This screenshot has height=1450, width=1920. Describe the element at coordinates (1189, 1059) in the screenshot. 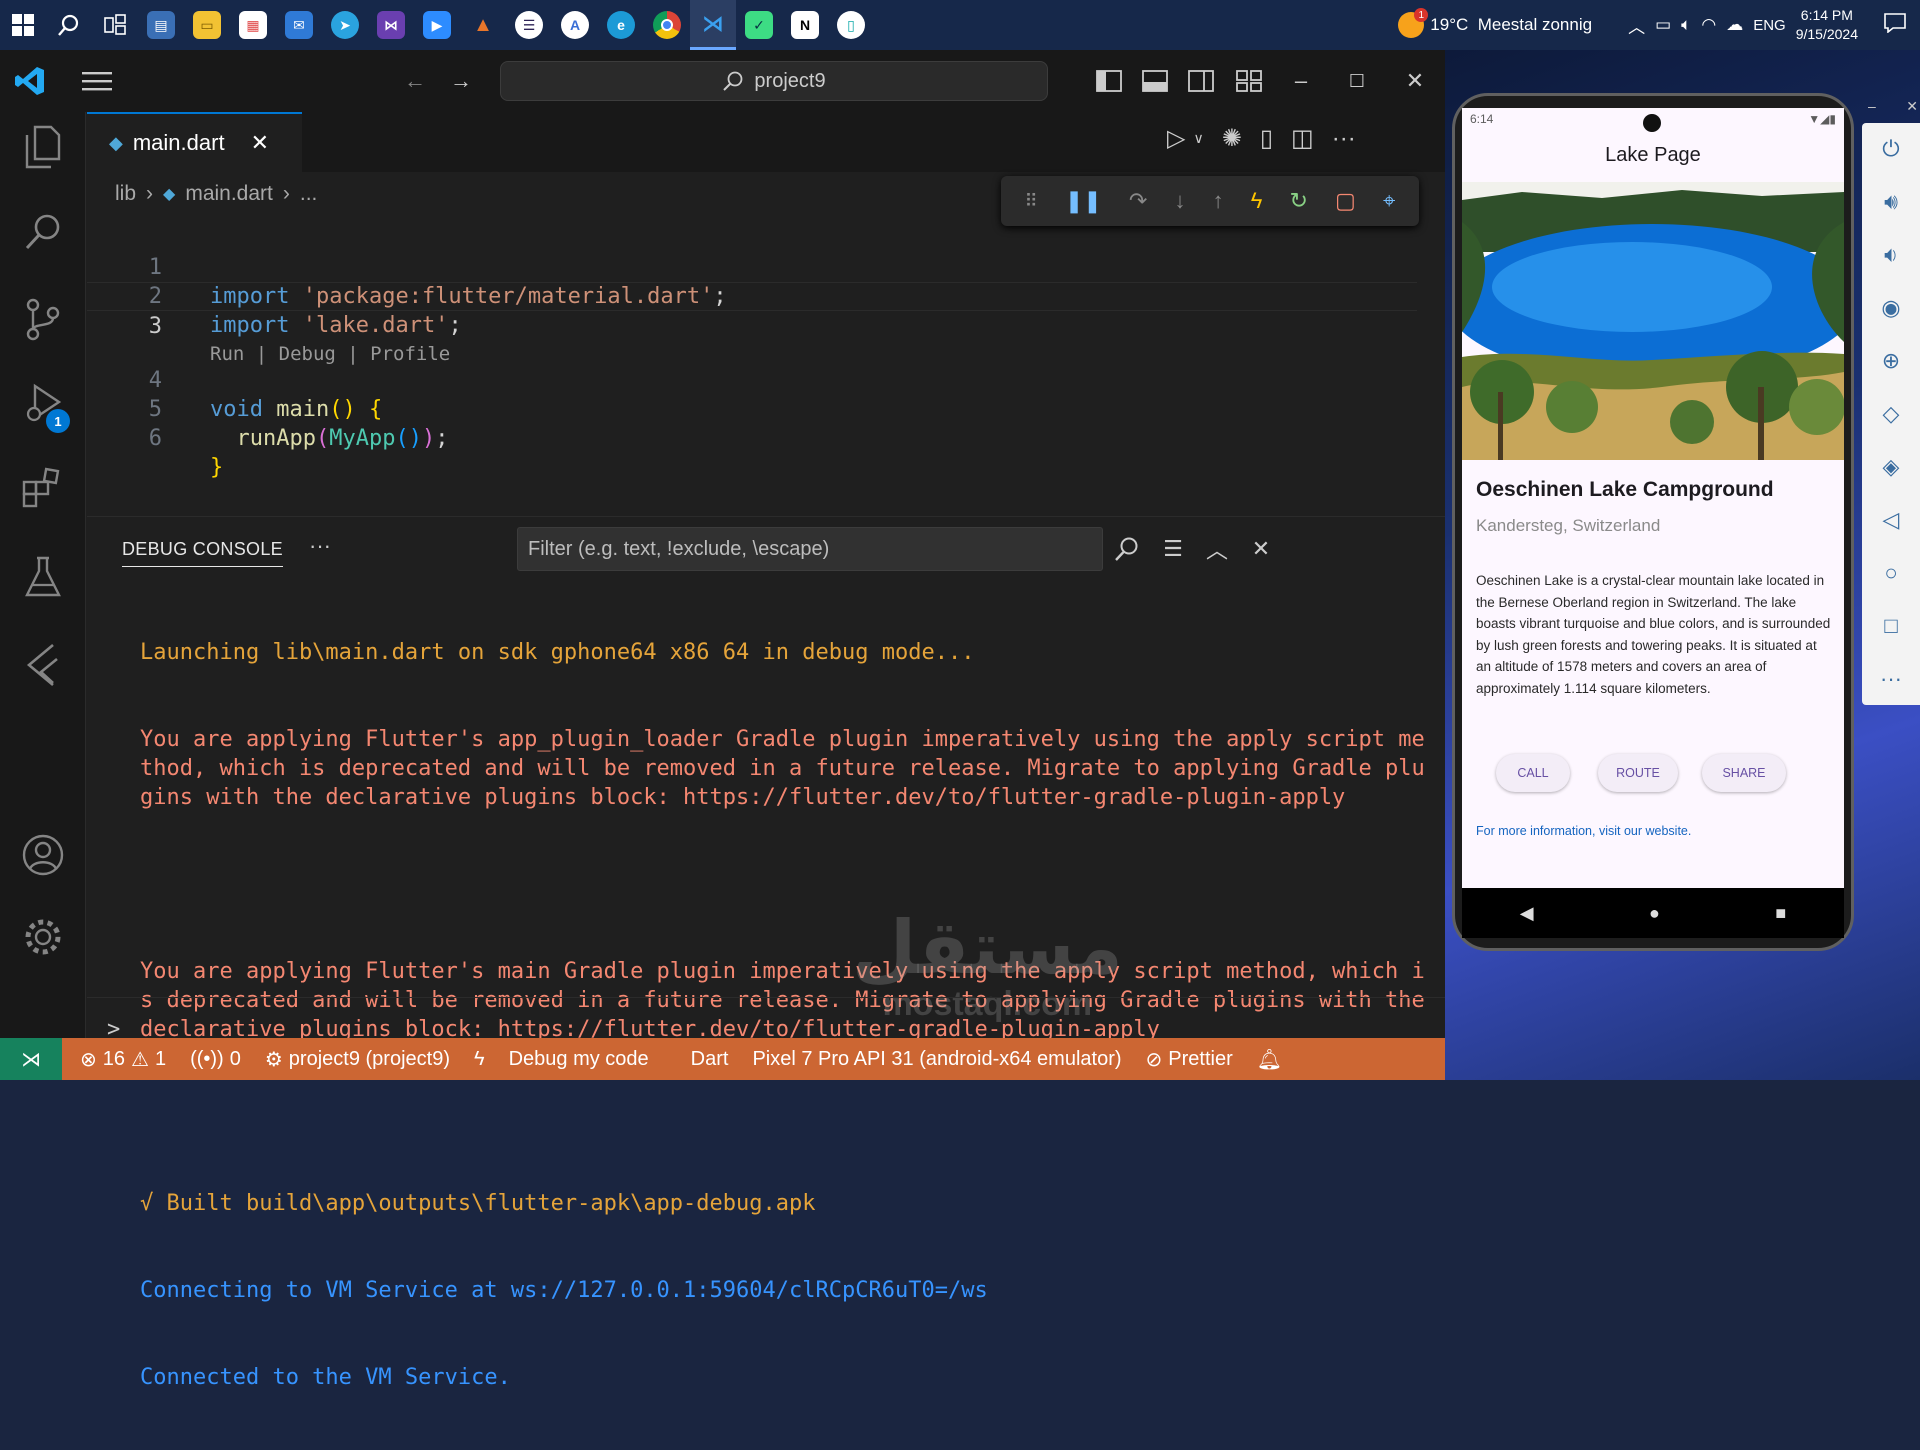

I see `prettier-indicator: ⊘ Prettier` at that location.